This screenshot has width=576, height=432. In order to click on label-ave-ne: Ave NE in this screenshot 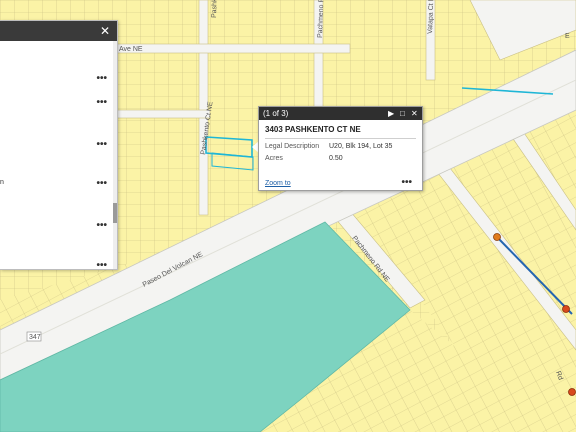, I will do `click(131, 49)`.